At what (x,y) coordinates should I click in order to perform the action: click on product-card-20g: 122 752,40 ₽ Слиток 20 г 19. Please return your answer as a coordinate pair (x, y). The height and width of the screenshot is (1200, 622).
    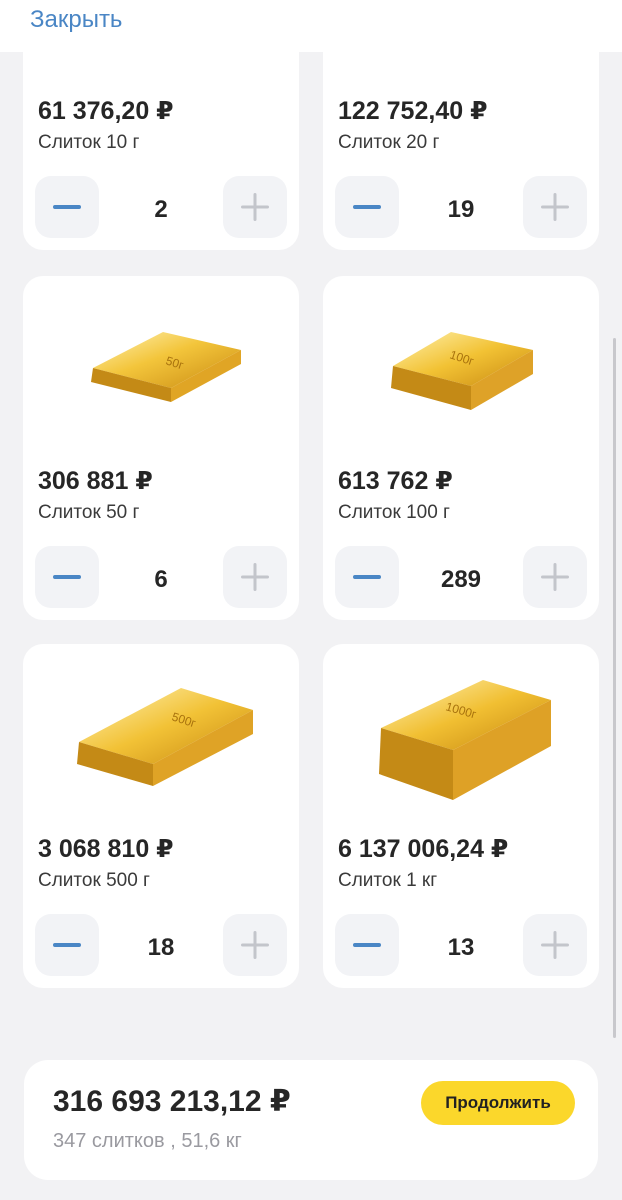
    Looking at the image, I should click on (461, 135).